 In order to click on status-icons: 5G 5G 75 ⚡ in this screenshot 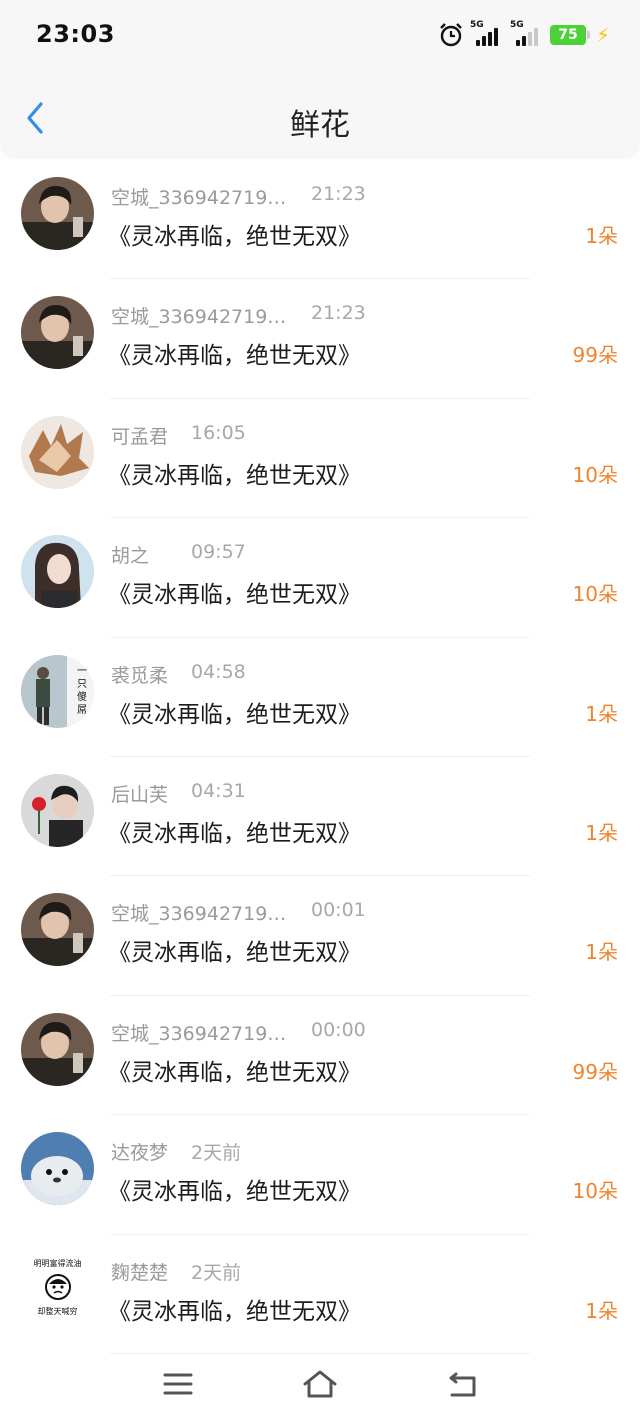, I will do `click(524, 35)`.